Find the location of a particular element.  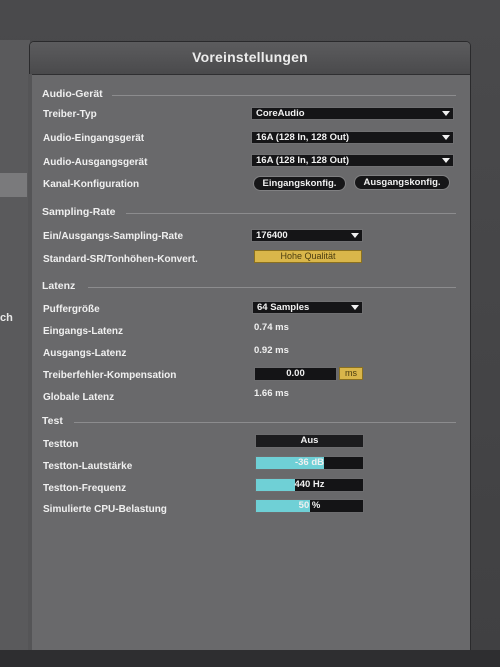

input-latency-value: 0.74 ms is located at coordinates (271, 327).